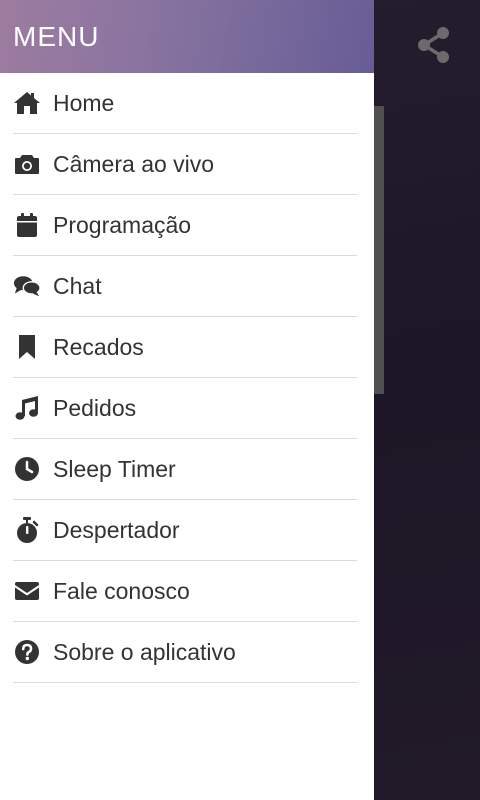 This screenshot has height=800, width=480. Describe the element at coordinates (116, 529) in the screenshot. I see `menu-item-label: Despertador` at that location.